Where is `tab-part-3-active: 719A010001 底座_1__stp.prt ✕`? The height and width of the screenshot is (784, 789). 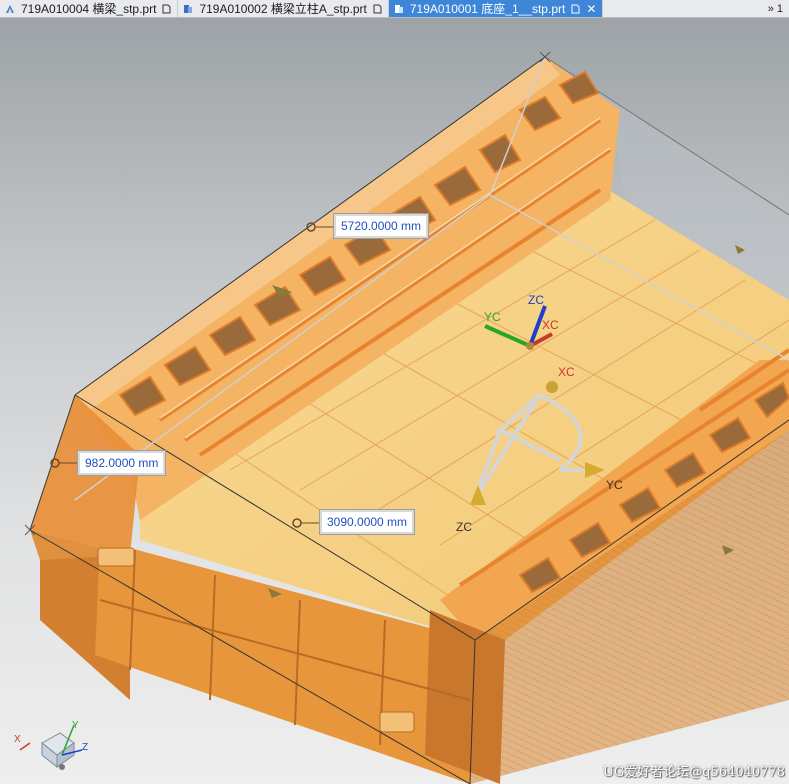
tab-part-3-active: 719A010001 底座_1__stp.prt ✕ is located at coordinates (496, 8).